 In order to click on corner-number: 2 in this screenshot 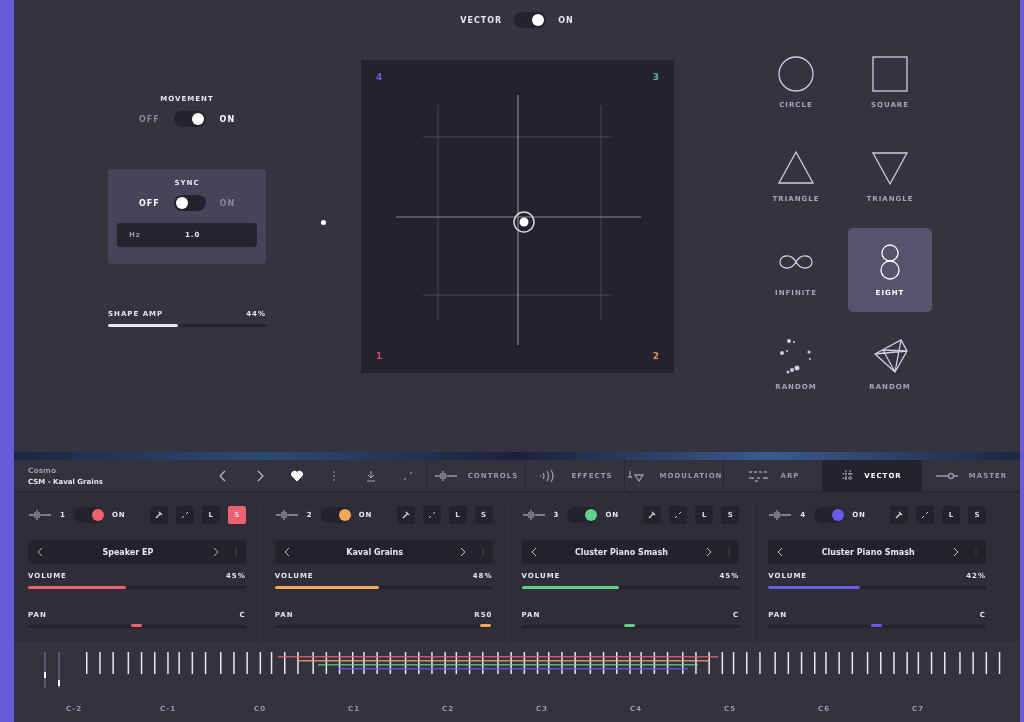, I will do `click(655, 356)`.